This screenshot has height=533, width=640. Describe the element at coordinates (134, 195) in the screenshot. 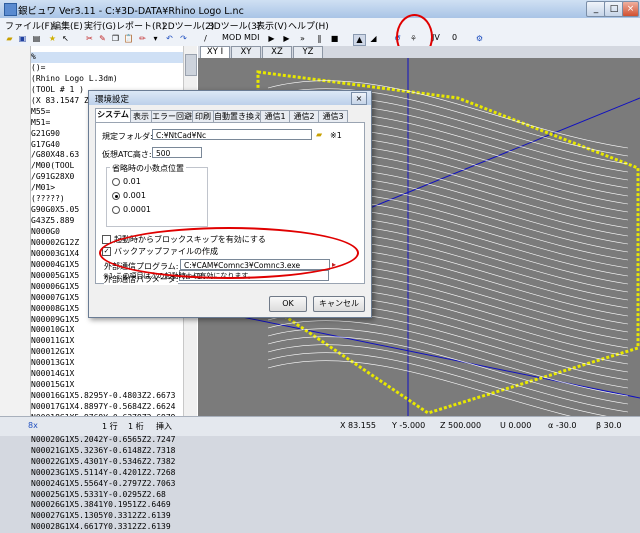

I see `decimal-option-0.001: 0.001` at that location.